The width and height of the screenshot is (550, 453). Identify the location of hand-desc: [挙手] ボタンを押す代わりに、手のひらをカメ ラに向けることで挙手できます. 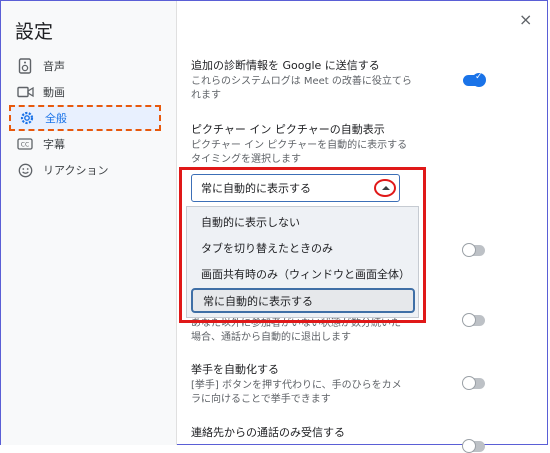
(296, 392).